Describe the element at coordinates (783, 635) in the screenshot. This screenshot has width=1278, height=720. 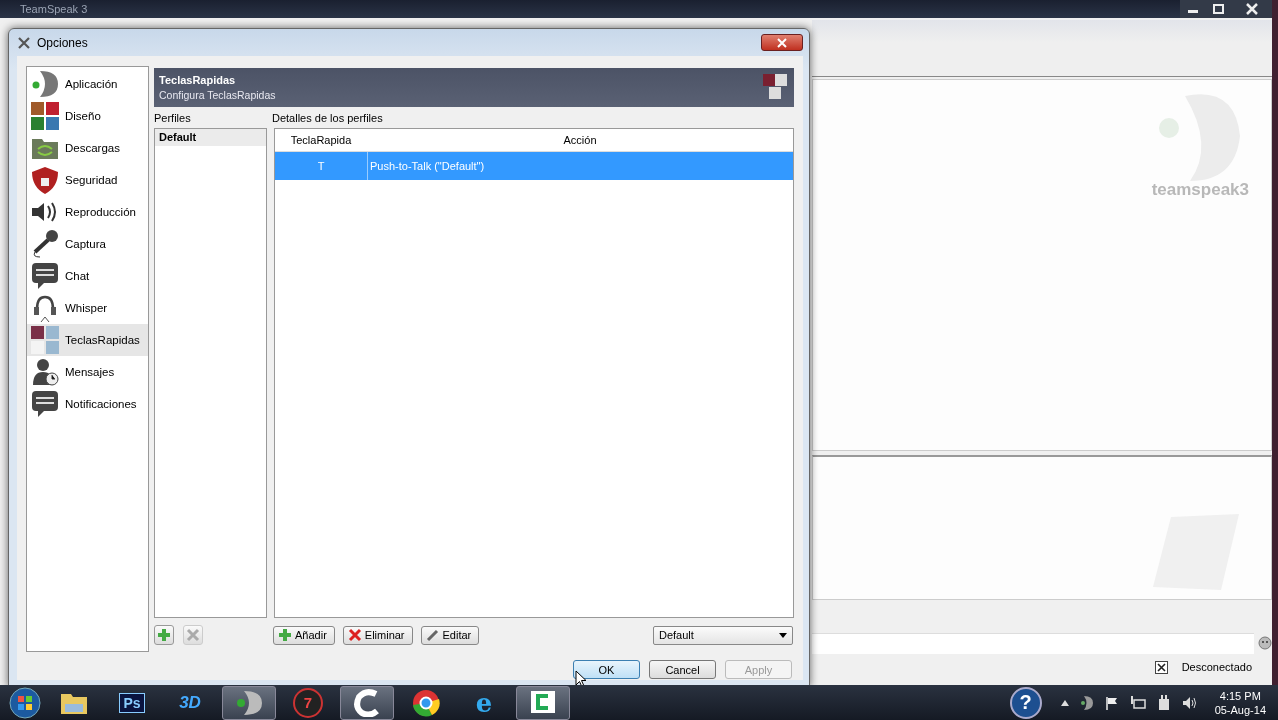
I see `dropdown-arrow-icon` at that location.